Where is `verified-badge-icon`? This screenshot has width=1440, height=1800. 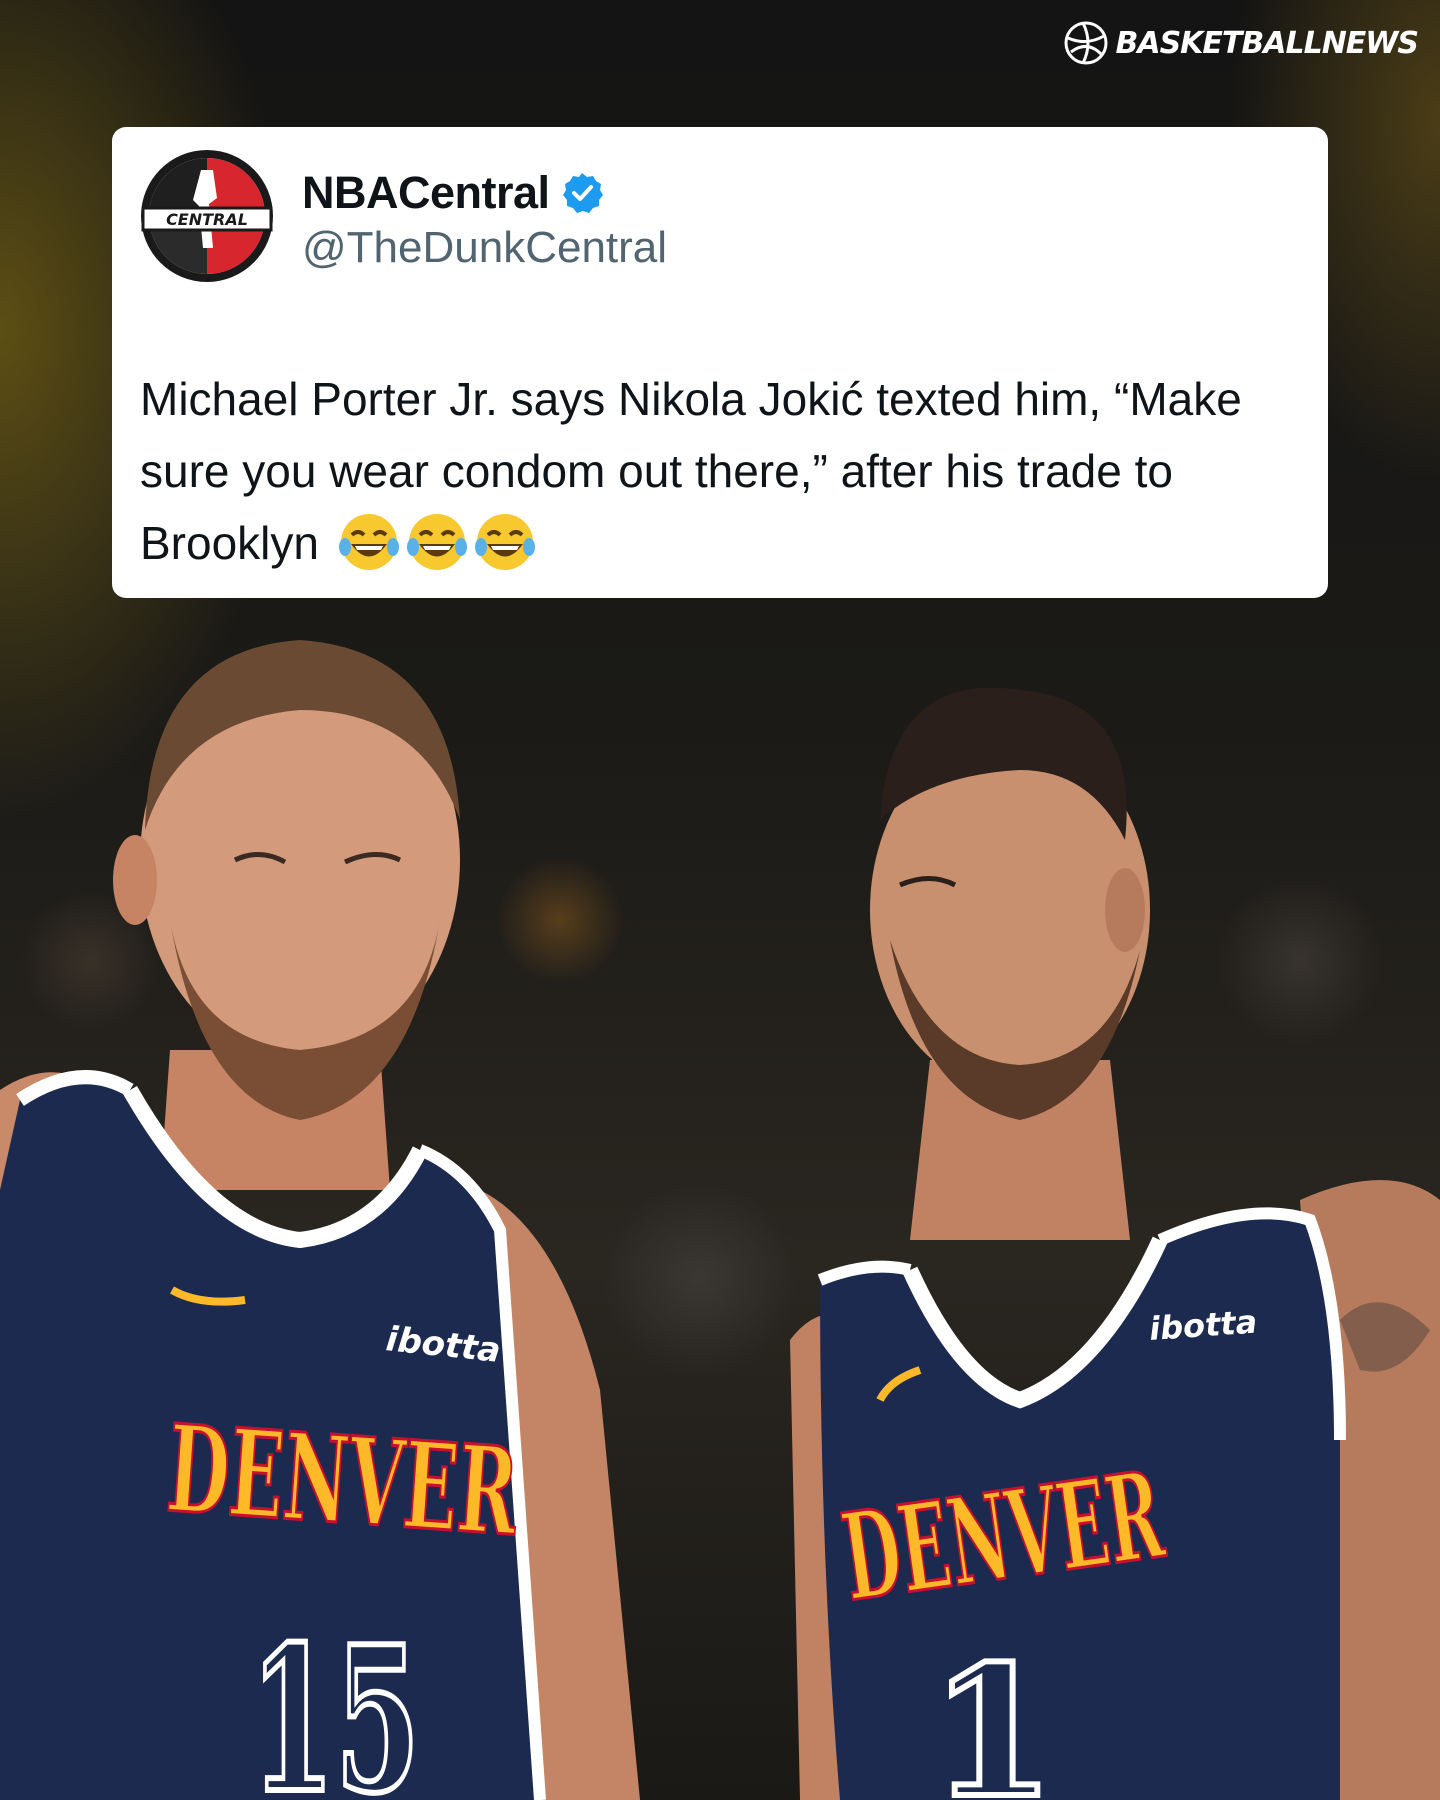 verified-badge-icon is located at coordinates (582, 193).